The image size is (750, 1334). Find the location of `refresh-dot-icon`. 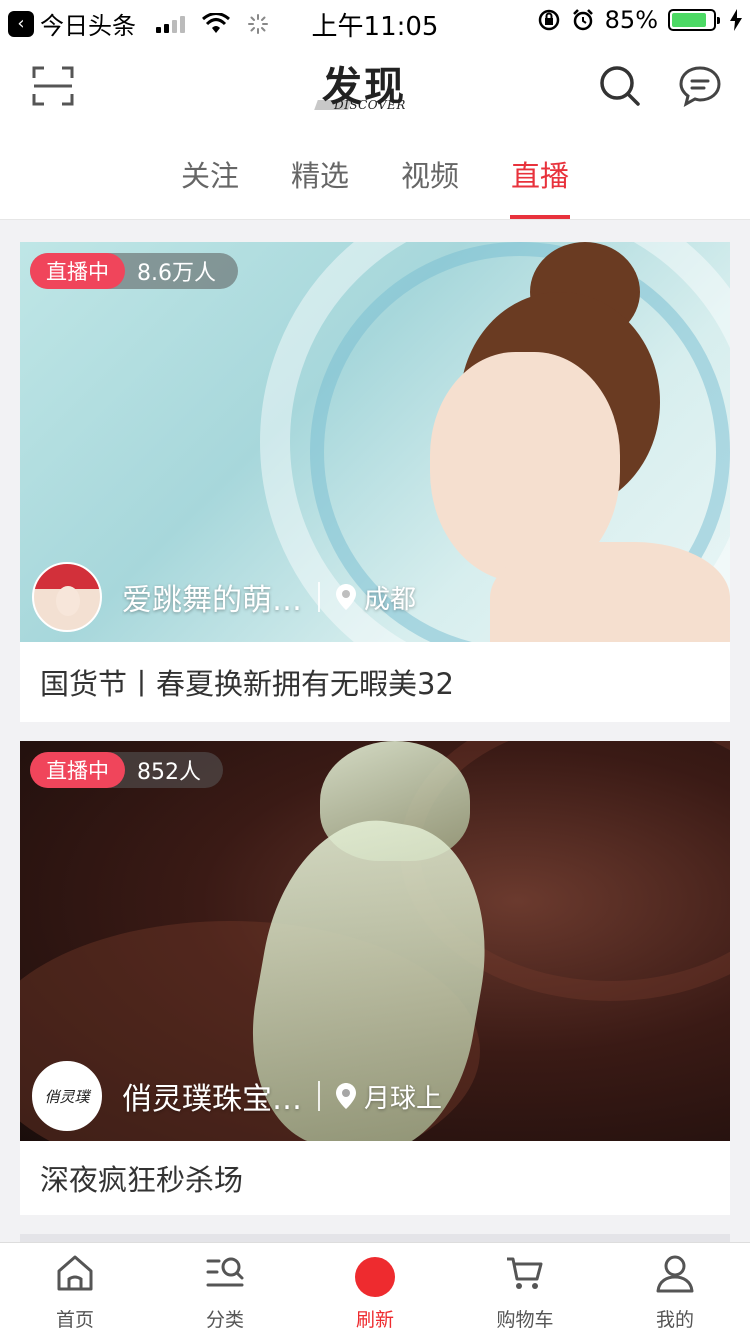

refresh-dot-icon is located at coordinates (375, 1277).